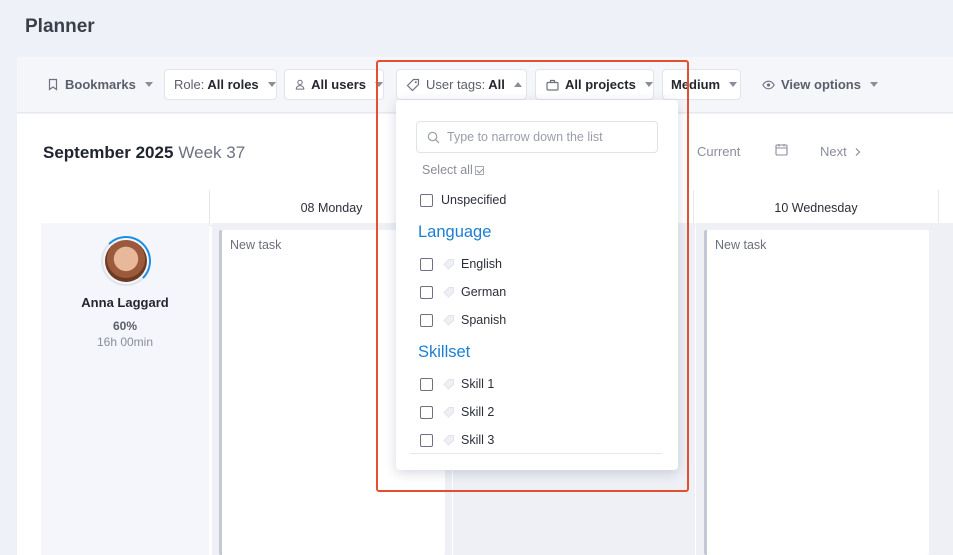 The width and height of the screenshot is (953, 555). Describe the element at coordinates (478, 384) in the screenshot. I see `tag-option-label: Skill 1` at that location.